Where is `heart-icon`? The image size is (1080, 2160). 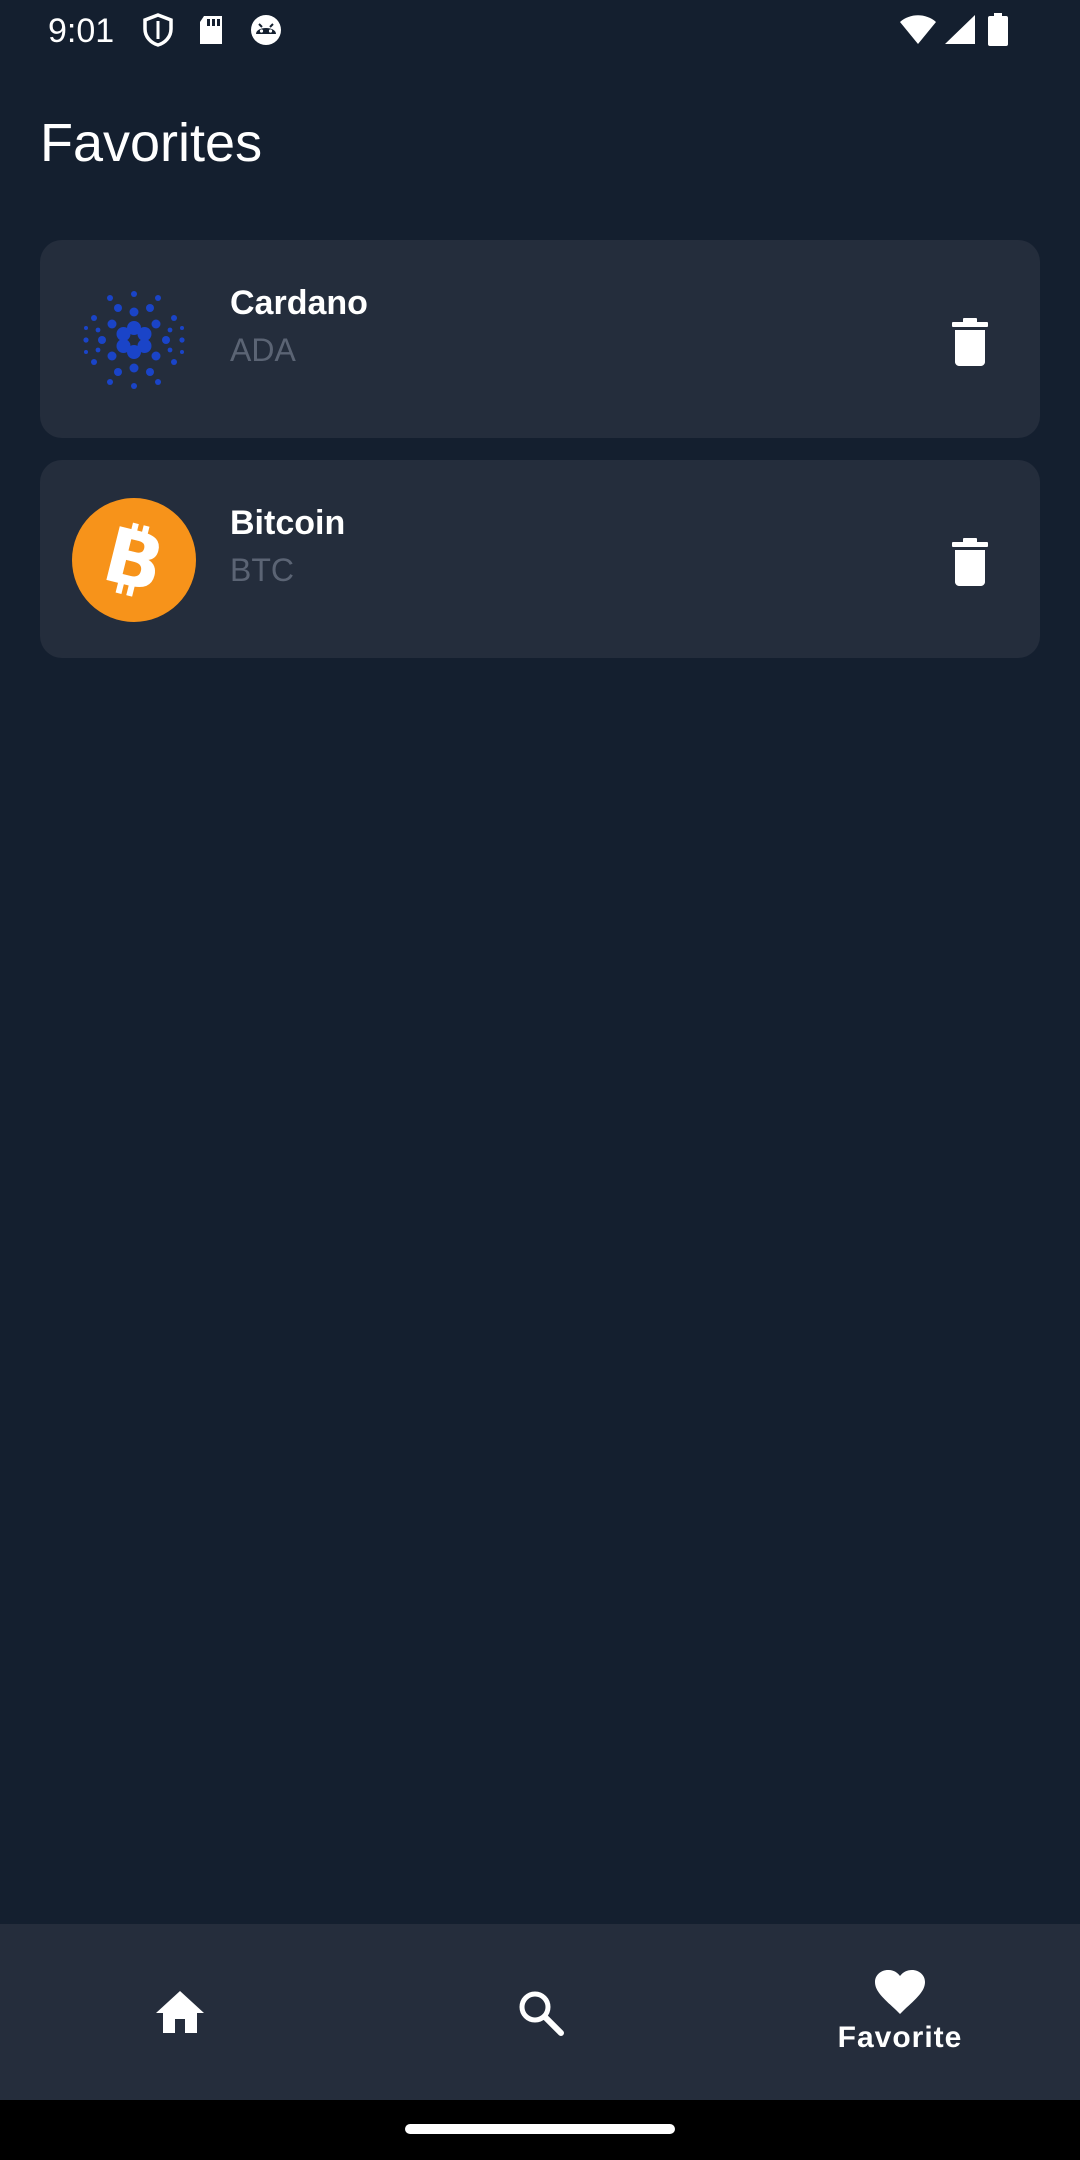
heart-icon is located at coordinates (900, 1992).